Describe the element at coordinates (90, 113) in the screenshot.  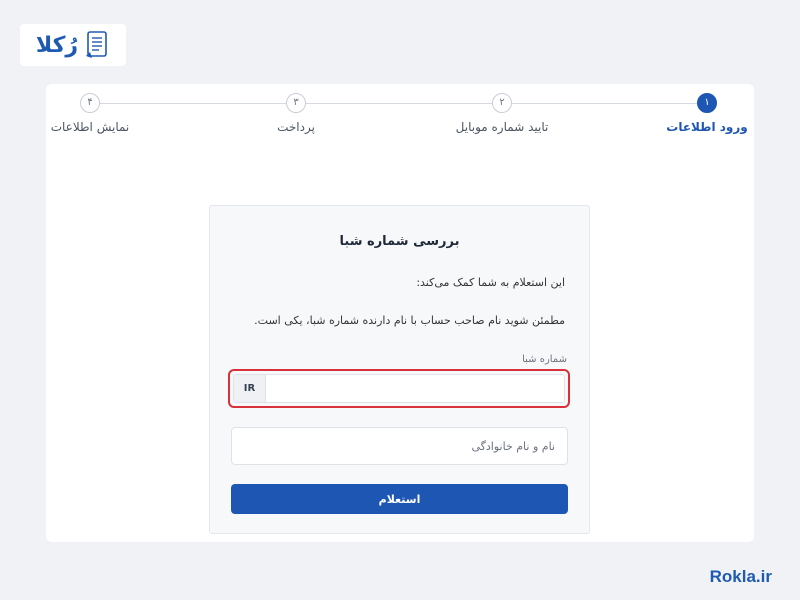
I see `step-show-info: ۴ نمایش اطلاعات` at that location.